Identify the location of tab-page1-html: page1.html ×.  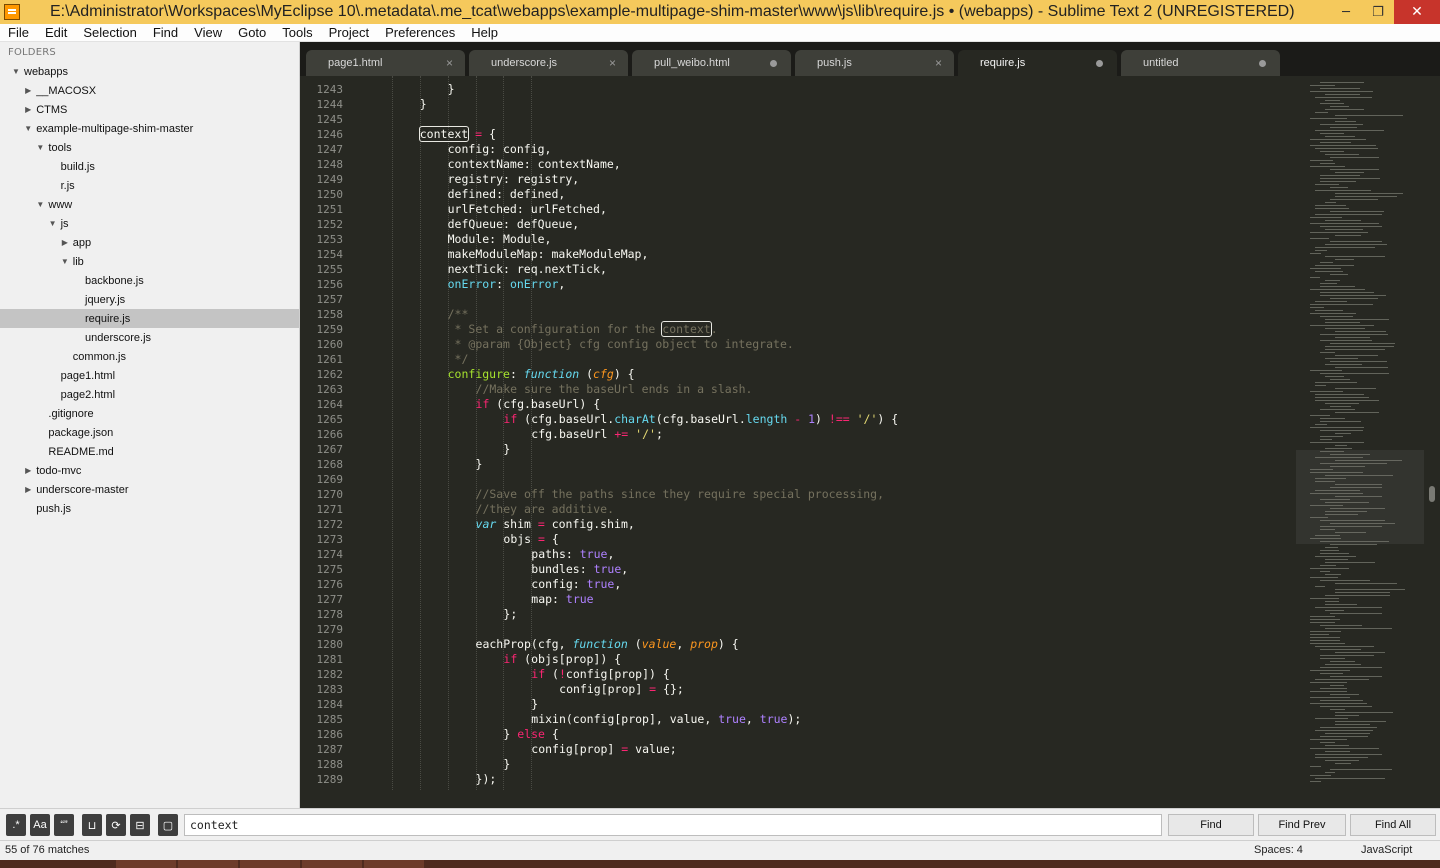
(385, 63).